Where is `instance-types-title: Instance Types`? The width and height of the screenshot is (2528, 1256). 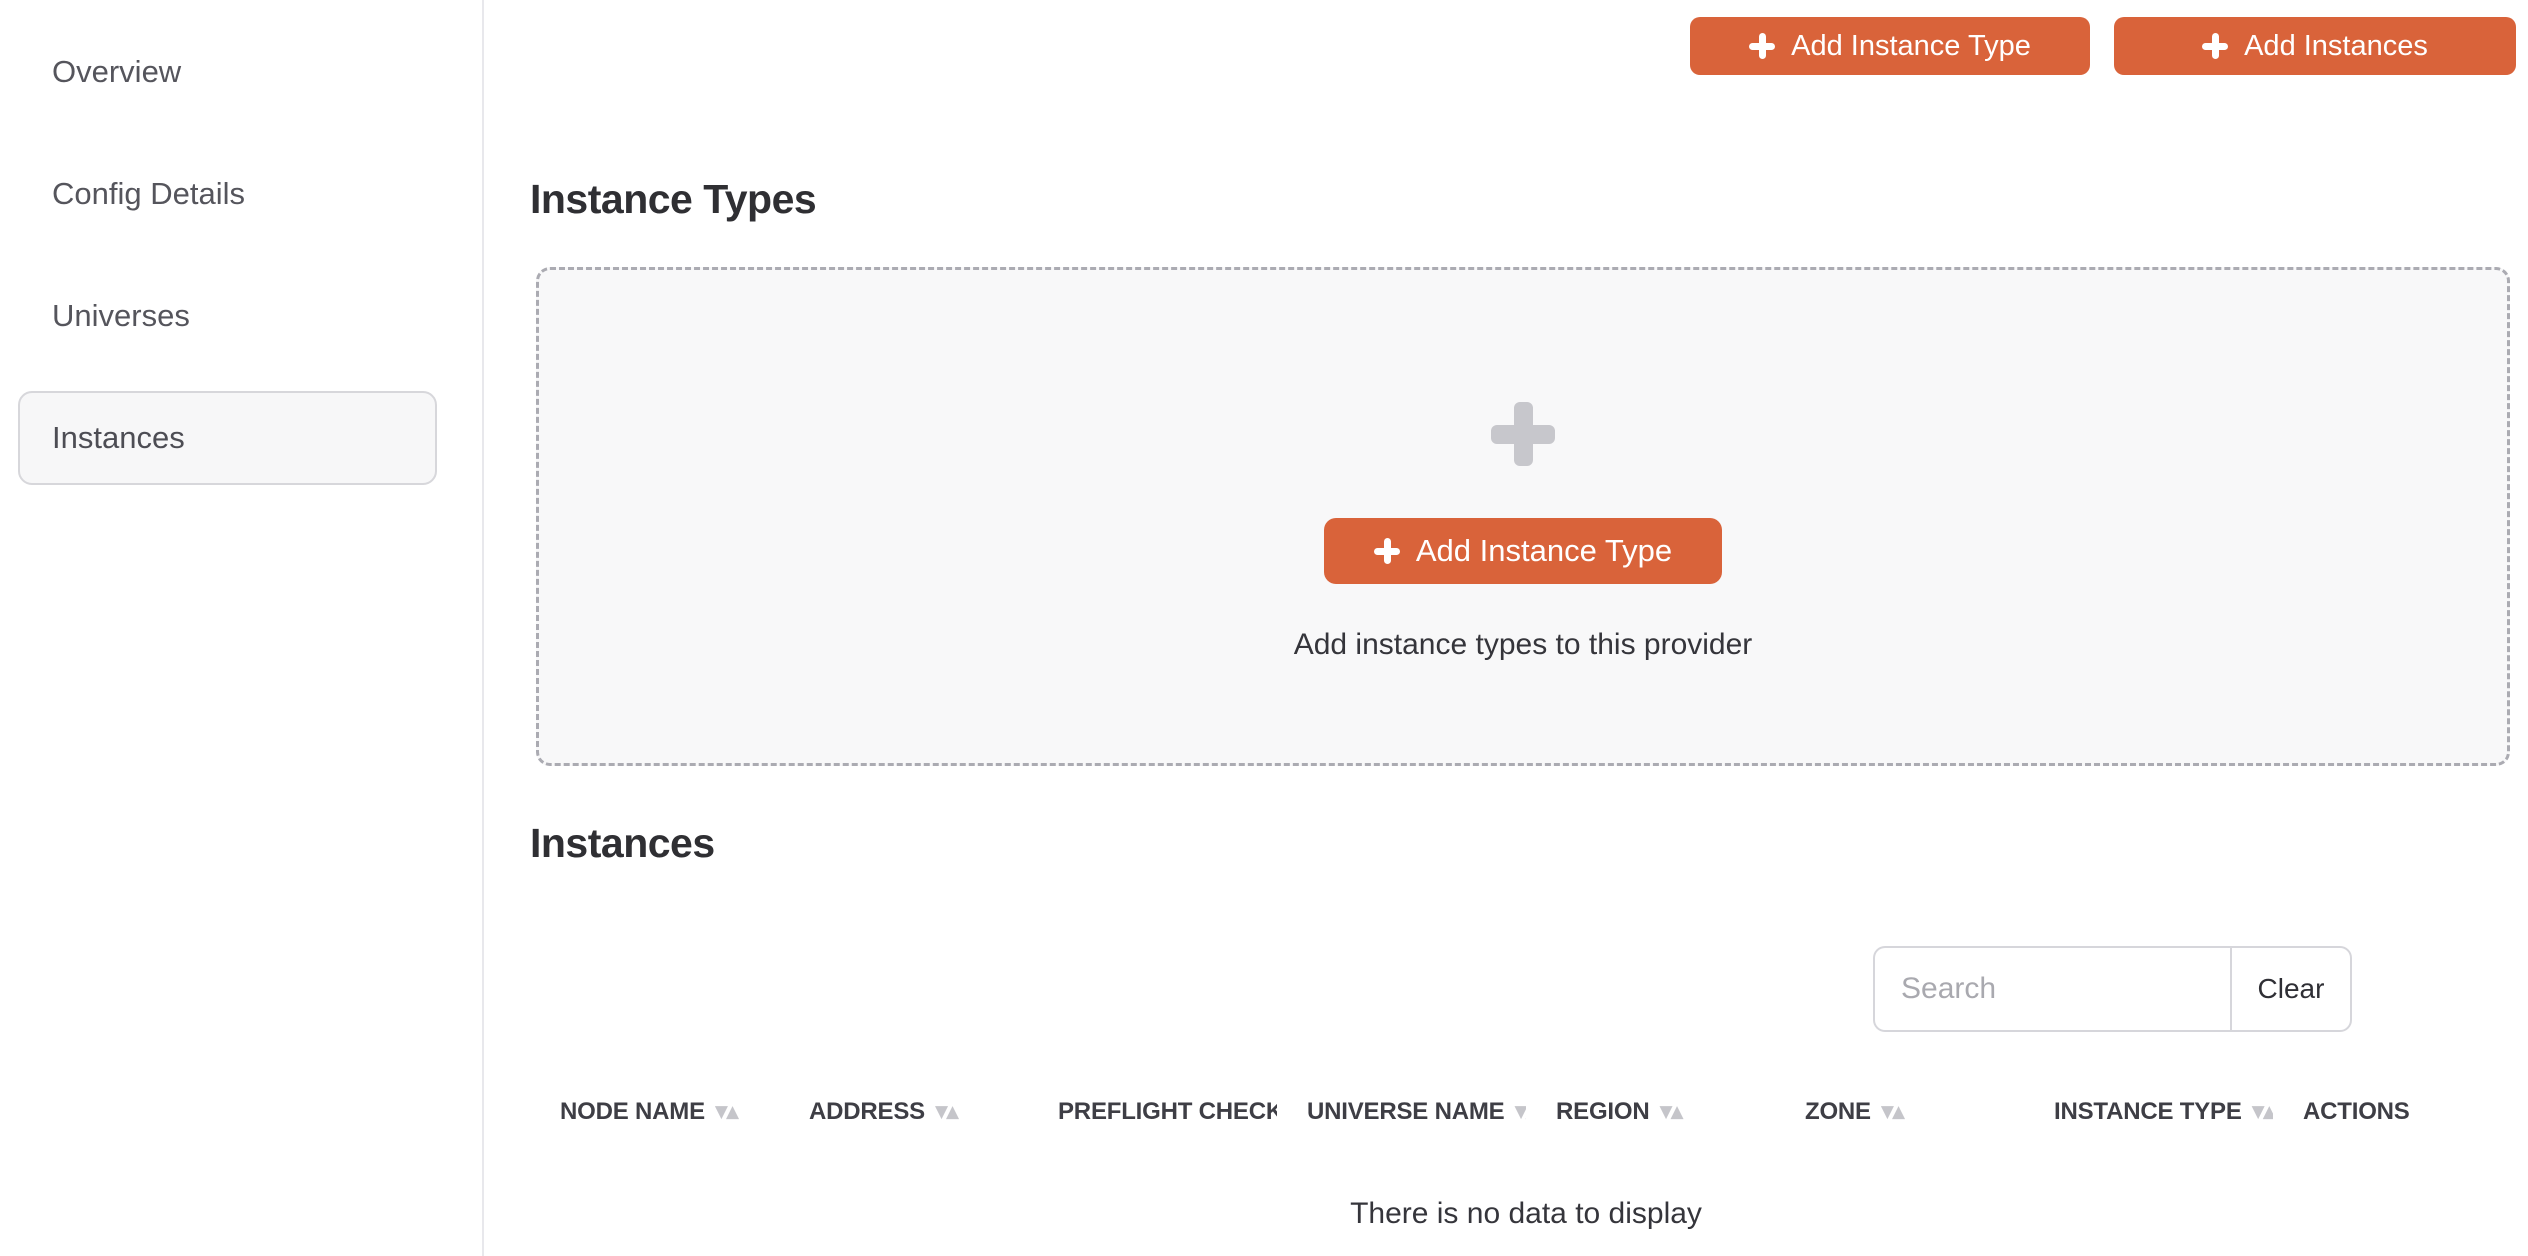
instance-types-title: Instance Types is located at coordinates (673, 199).